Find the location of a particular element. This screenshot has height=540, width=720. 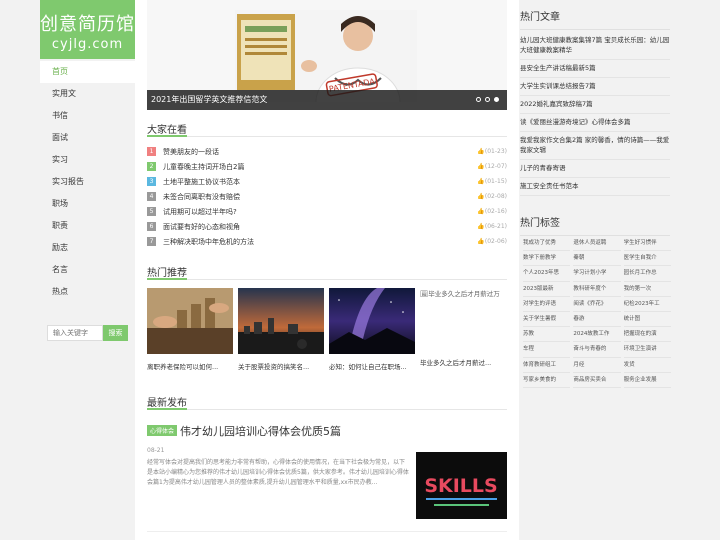

list-item-date: (02-06) is located at coordinates (495, 241).